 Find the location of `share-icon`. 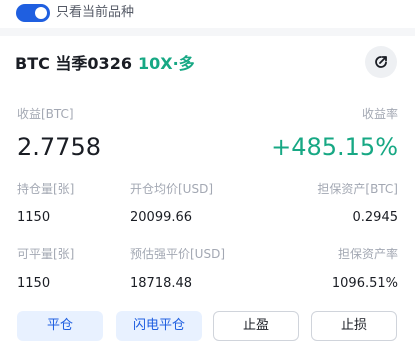

share-icon is located at coordinates (381, 62).